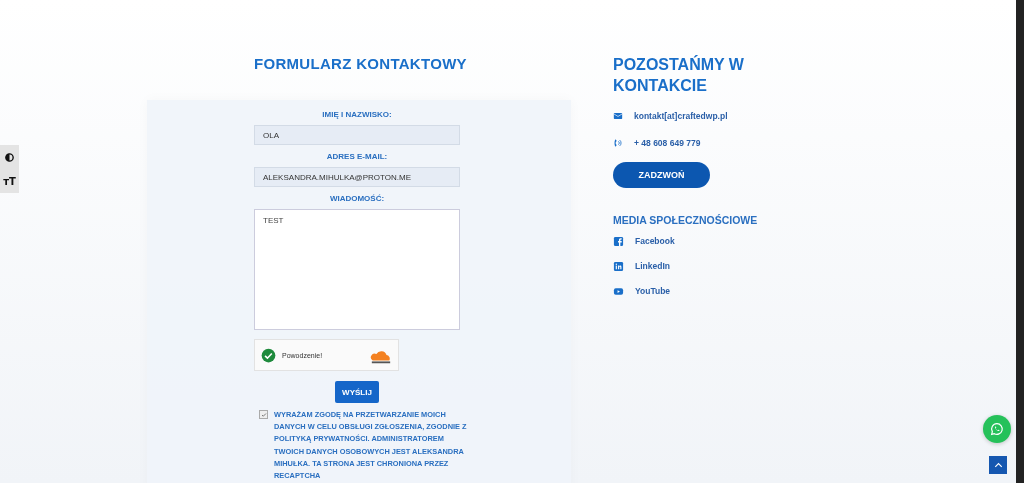  Describe the element at coordinates (667, 142) in the screenshot. I see `phone-text: + 48 608 649 779` at that location.